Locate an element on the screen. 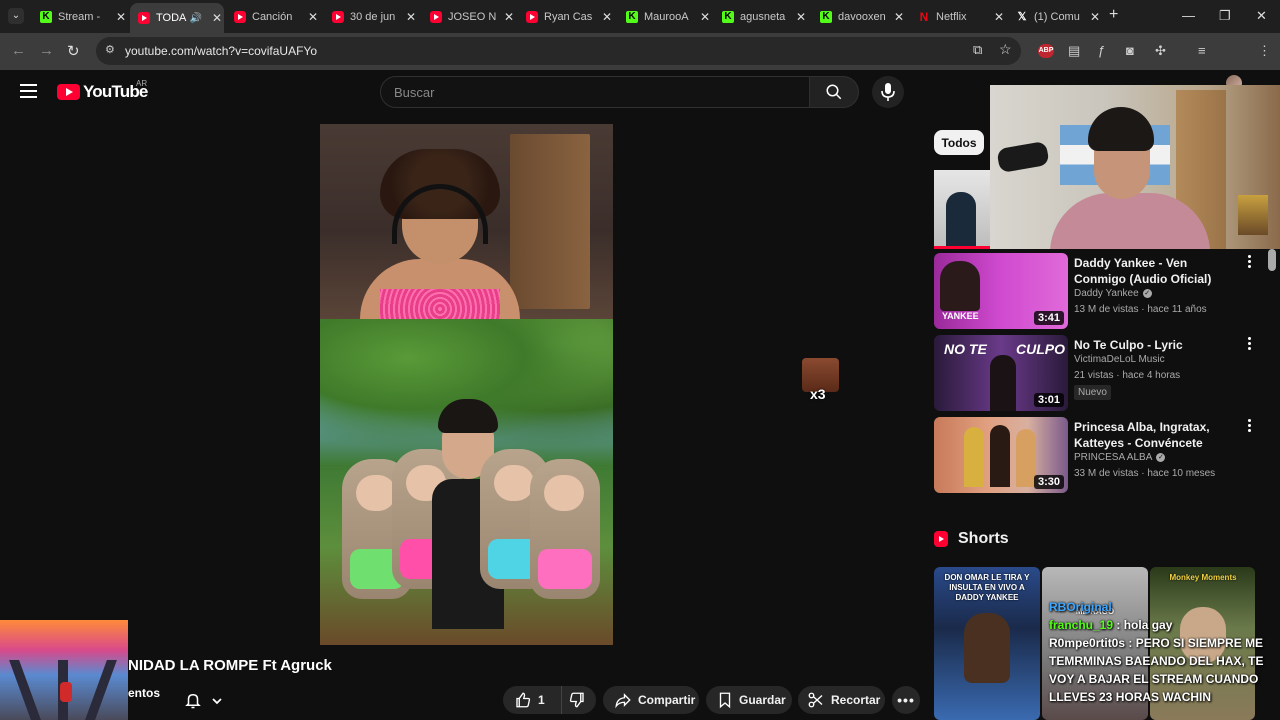 The image size is (1280, 720). like-button: 1 is located at coordinates (532, 700).